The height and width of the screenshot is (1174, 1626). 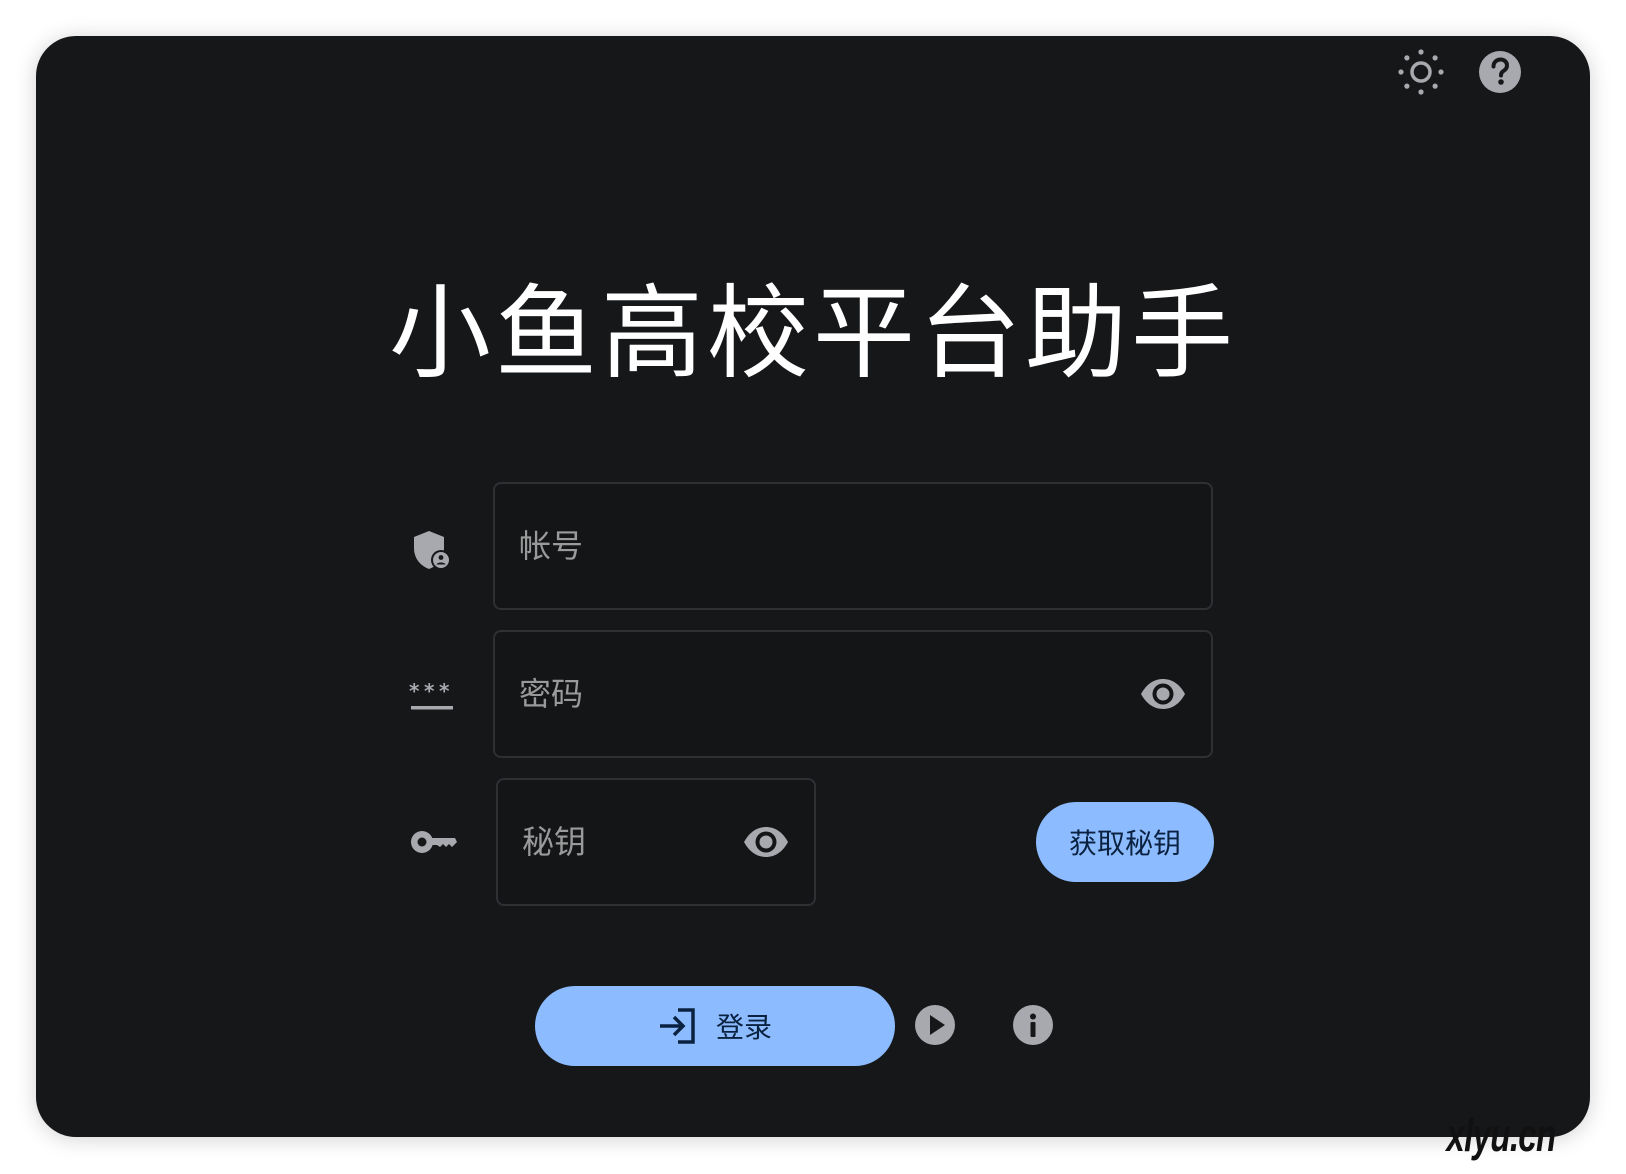 What do you see at coordinates (822, 694) in the screenshot?
I see `password-input` at bounding box center [822, 694].